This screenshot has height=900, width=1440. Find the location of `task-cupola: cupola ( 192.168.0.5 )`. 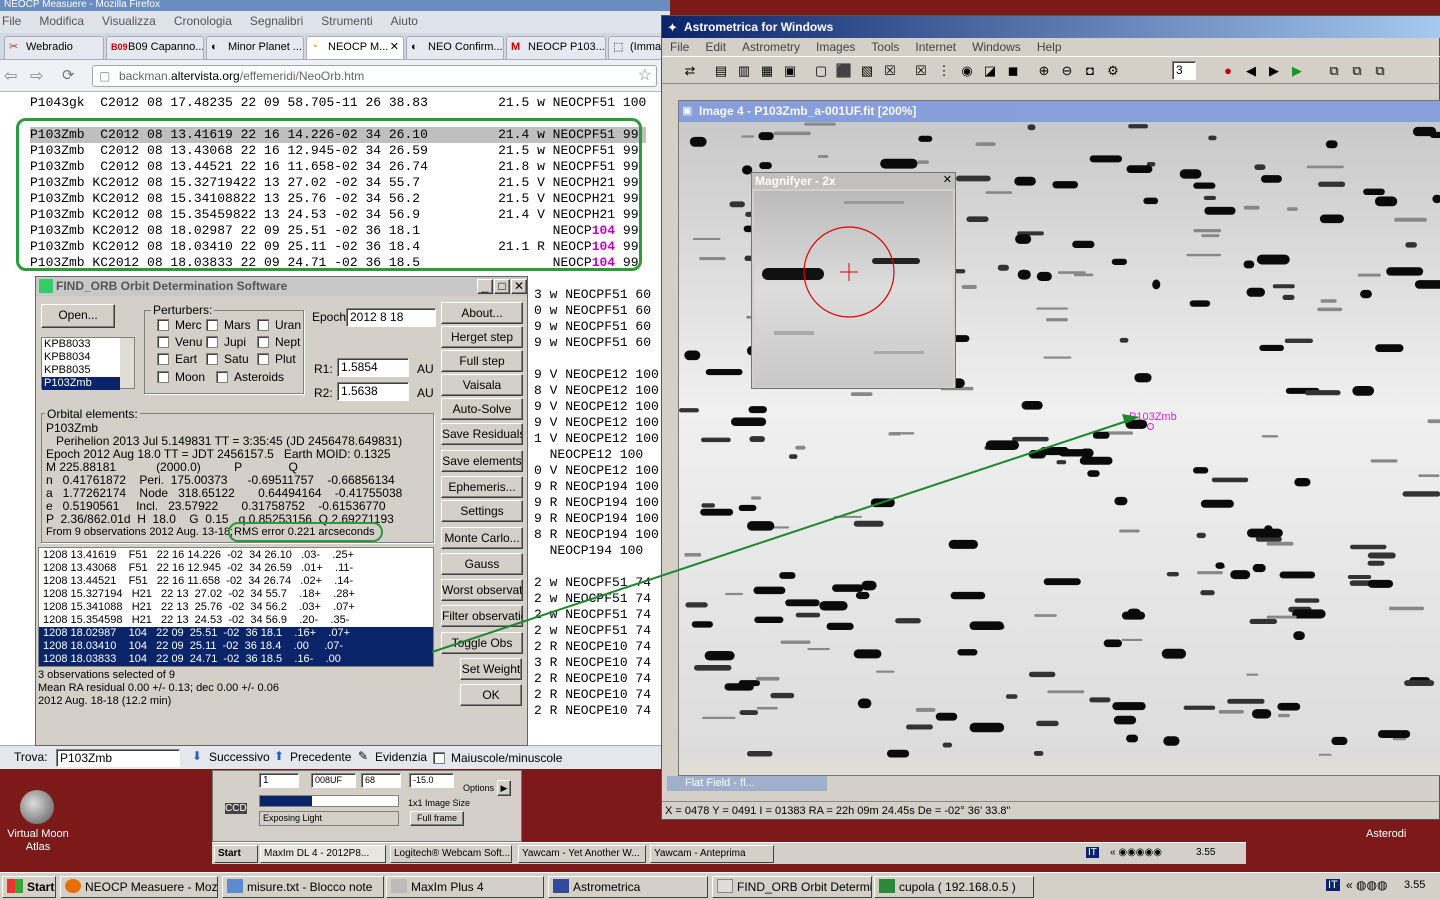

task-cupola: cupola ( 192.168.0.5 ) is located at coordinates (954, 887).